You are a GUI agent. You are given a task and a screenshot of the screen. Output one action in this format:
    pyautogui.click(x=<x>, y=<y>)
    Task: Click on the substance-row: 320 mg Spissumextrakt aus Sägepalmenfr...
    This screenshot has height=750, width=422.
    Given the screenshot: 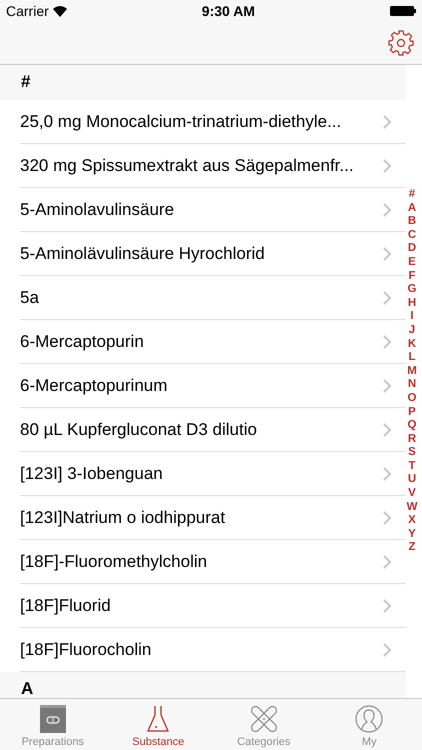 What is the action you would take?
    pyautogui.click(x=213, y=166)
    